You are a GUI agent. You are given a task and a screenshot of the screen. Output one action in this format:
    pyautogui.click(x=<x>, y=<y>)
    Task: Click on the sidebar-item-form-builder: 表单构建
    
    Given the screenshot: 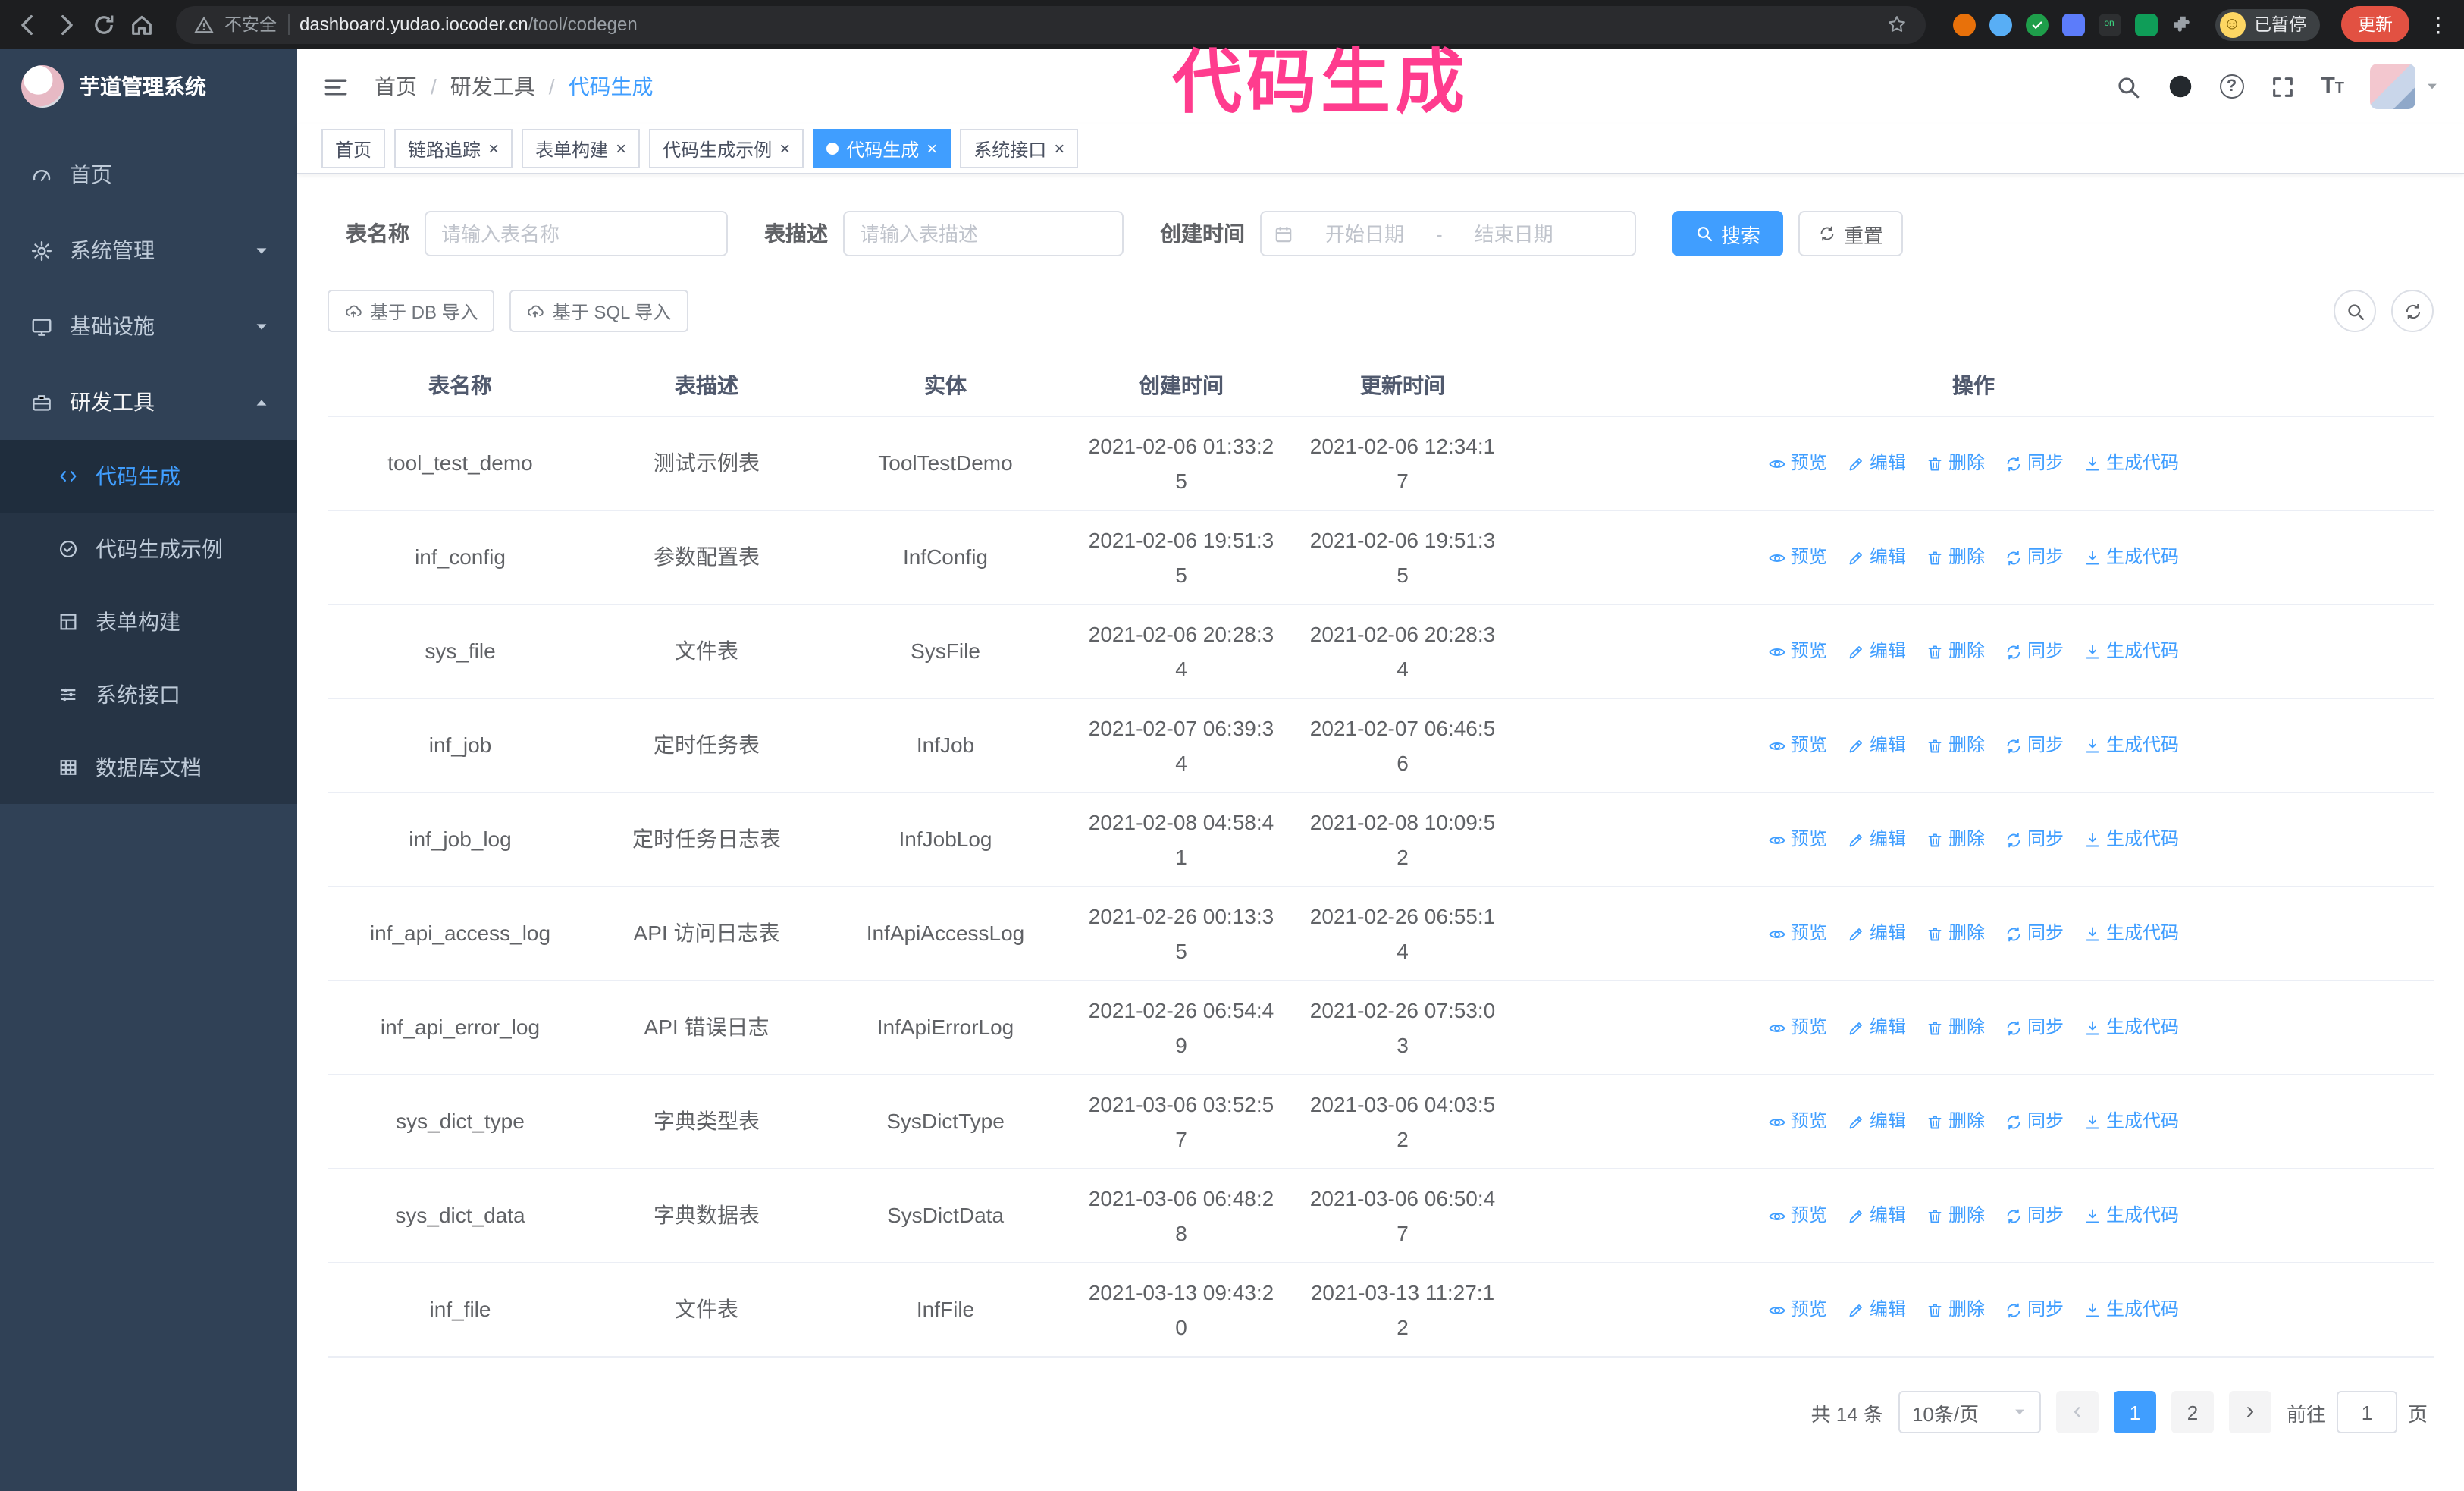 What is the action you would take?
    pyautogui.click(x=148, y=621)
    